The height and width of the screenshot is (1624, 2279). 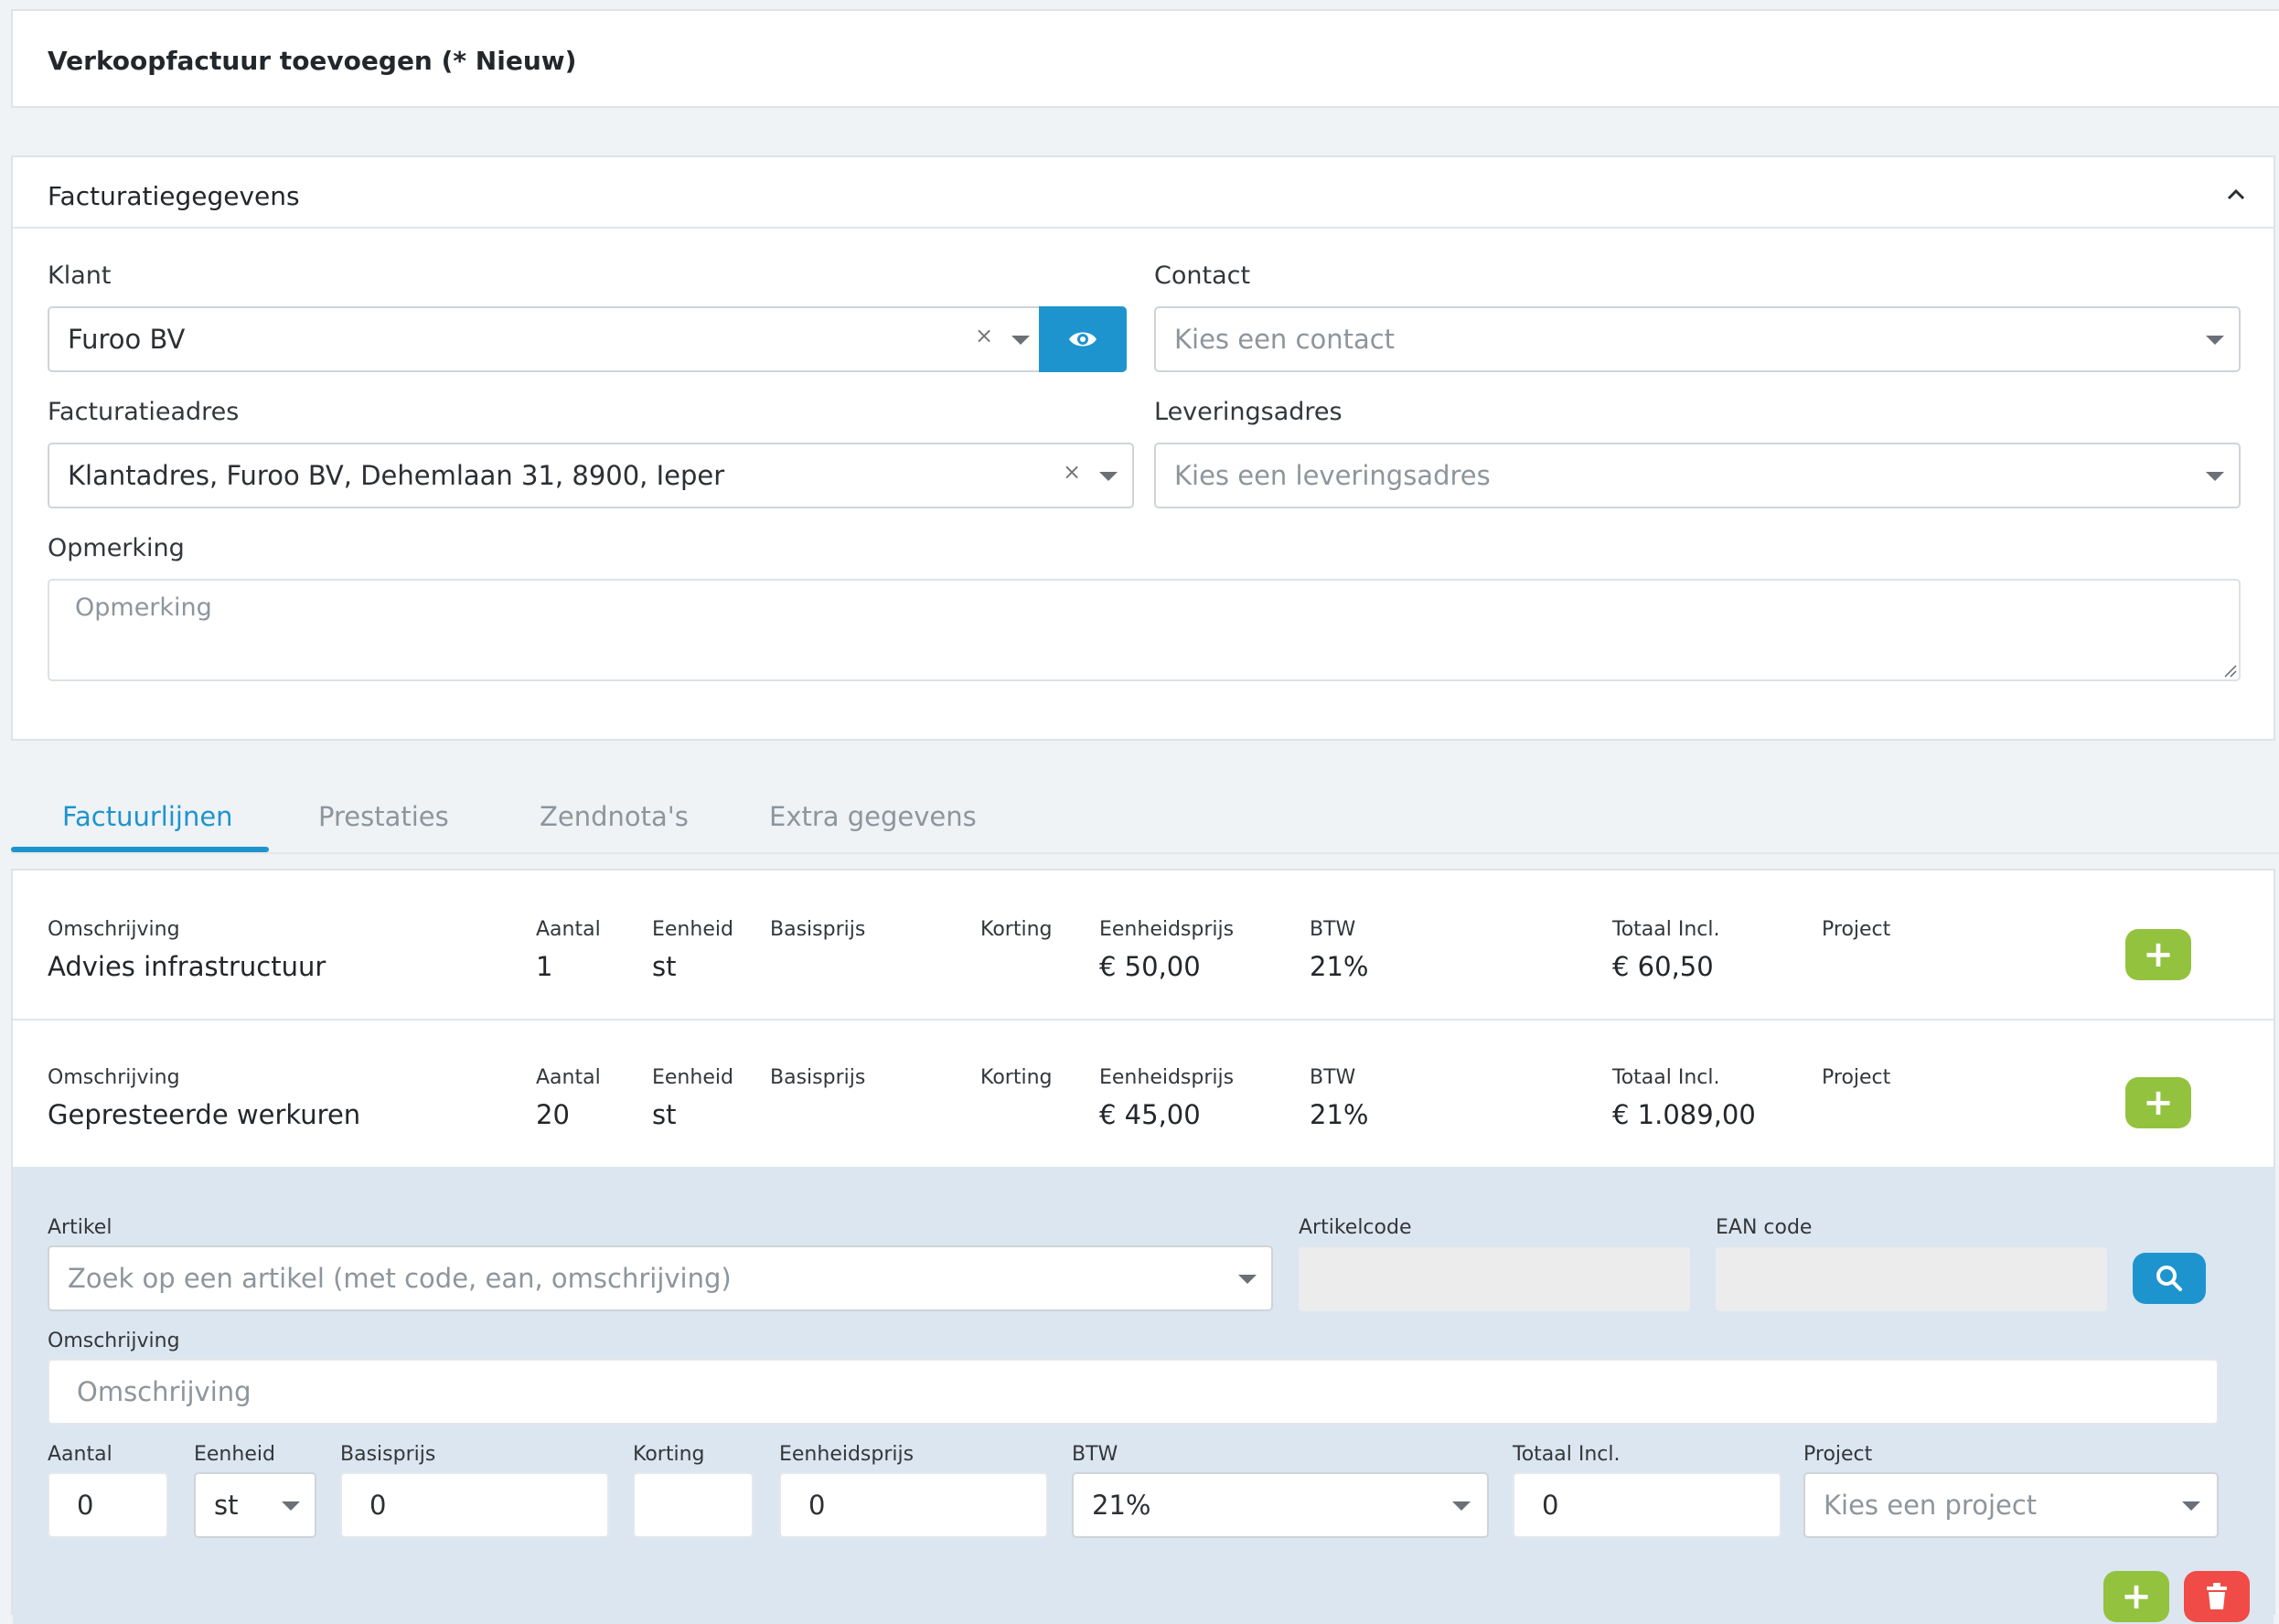 What do you see at coordinates (108, 1505) in the screenshot?
I see `aantal-input: 0` at bounding box center [108, 1505].